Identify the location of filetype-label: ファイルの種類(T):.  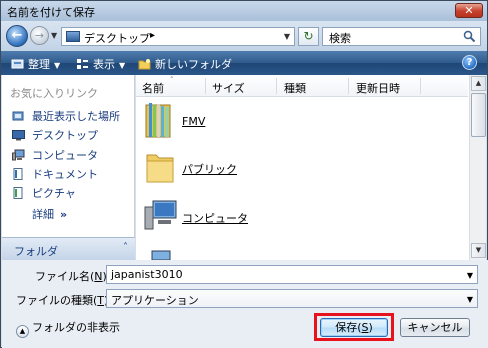
(64, 300).